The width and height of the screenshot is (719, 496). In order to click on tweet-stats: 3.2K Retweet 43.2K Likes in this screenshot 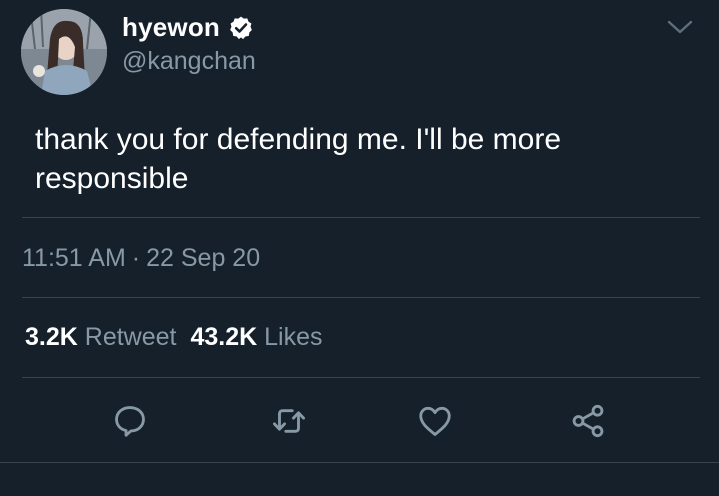, I will do `click(174, 337)`.